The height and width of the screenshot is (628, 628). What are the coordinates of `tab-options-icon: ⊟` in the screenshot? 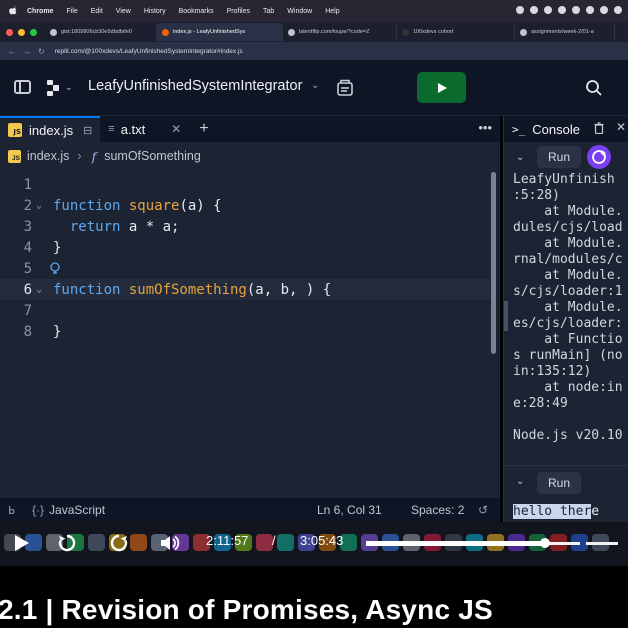 It's located at (87, 130).